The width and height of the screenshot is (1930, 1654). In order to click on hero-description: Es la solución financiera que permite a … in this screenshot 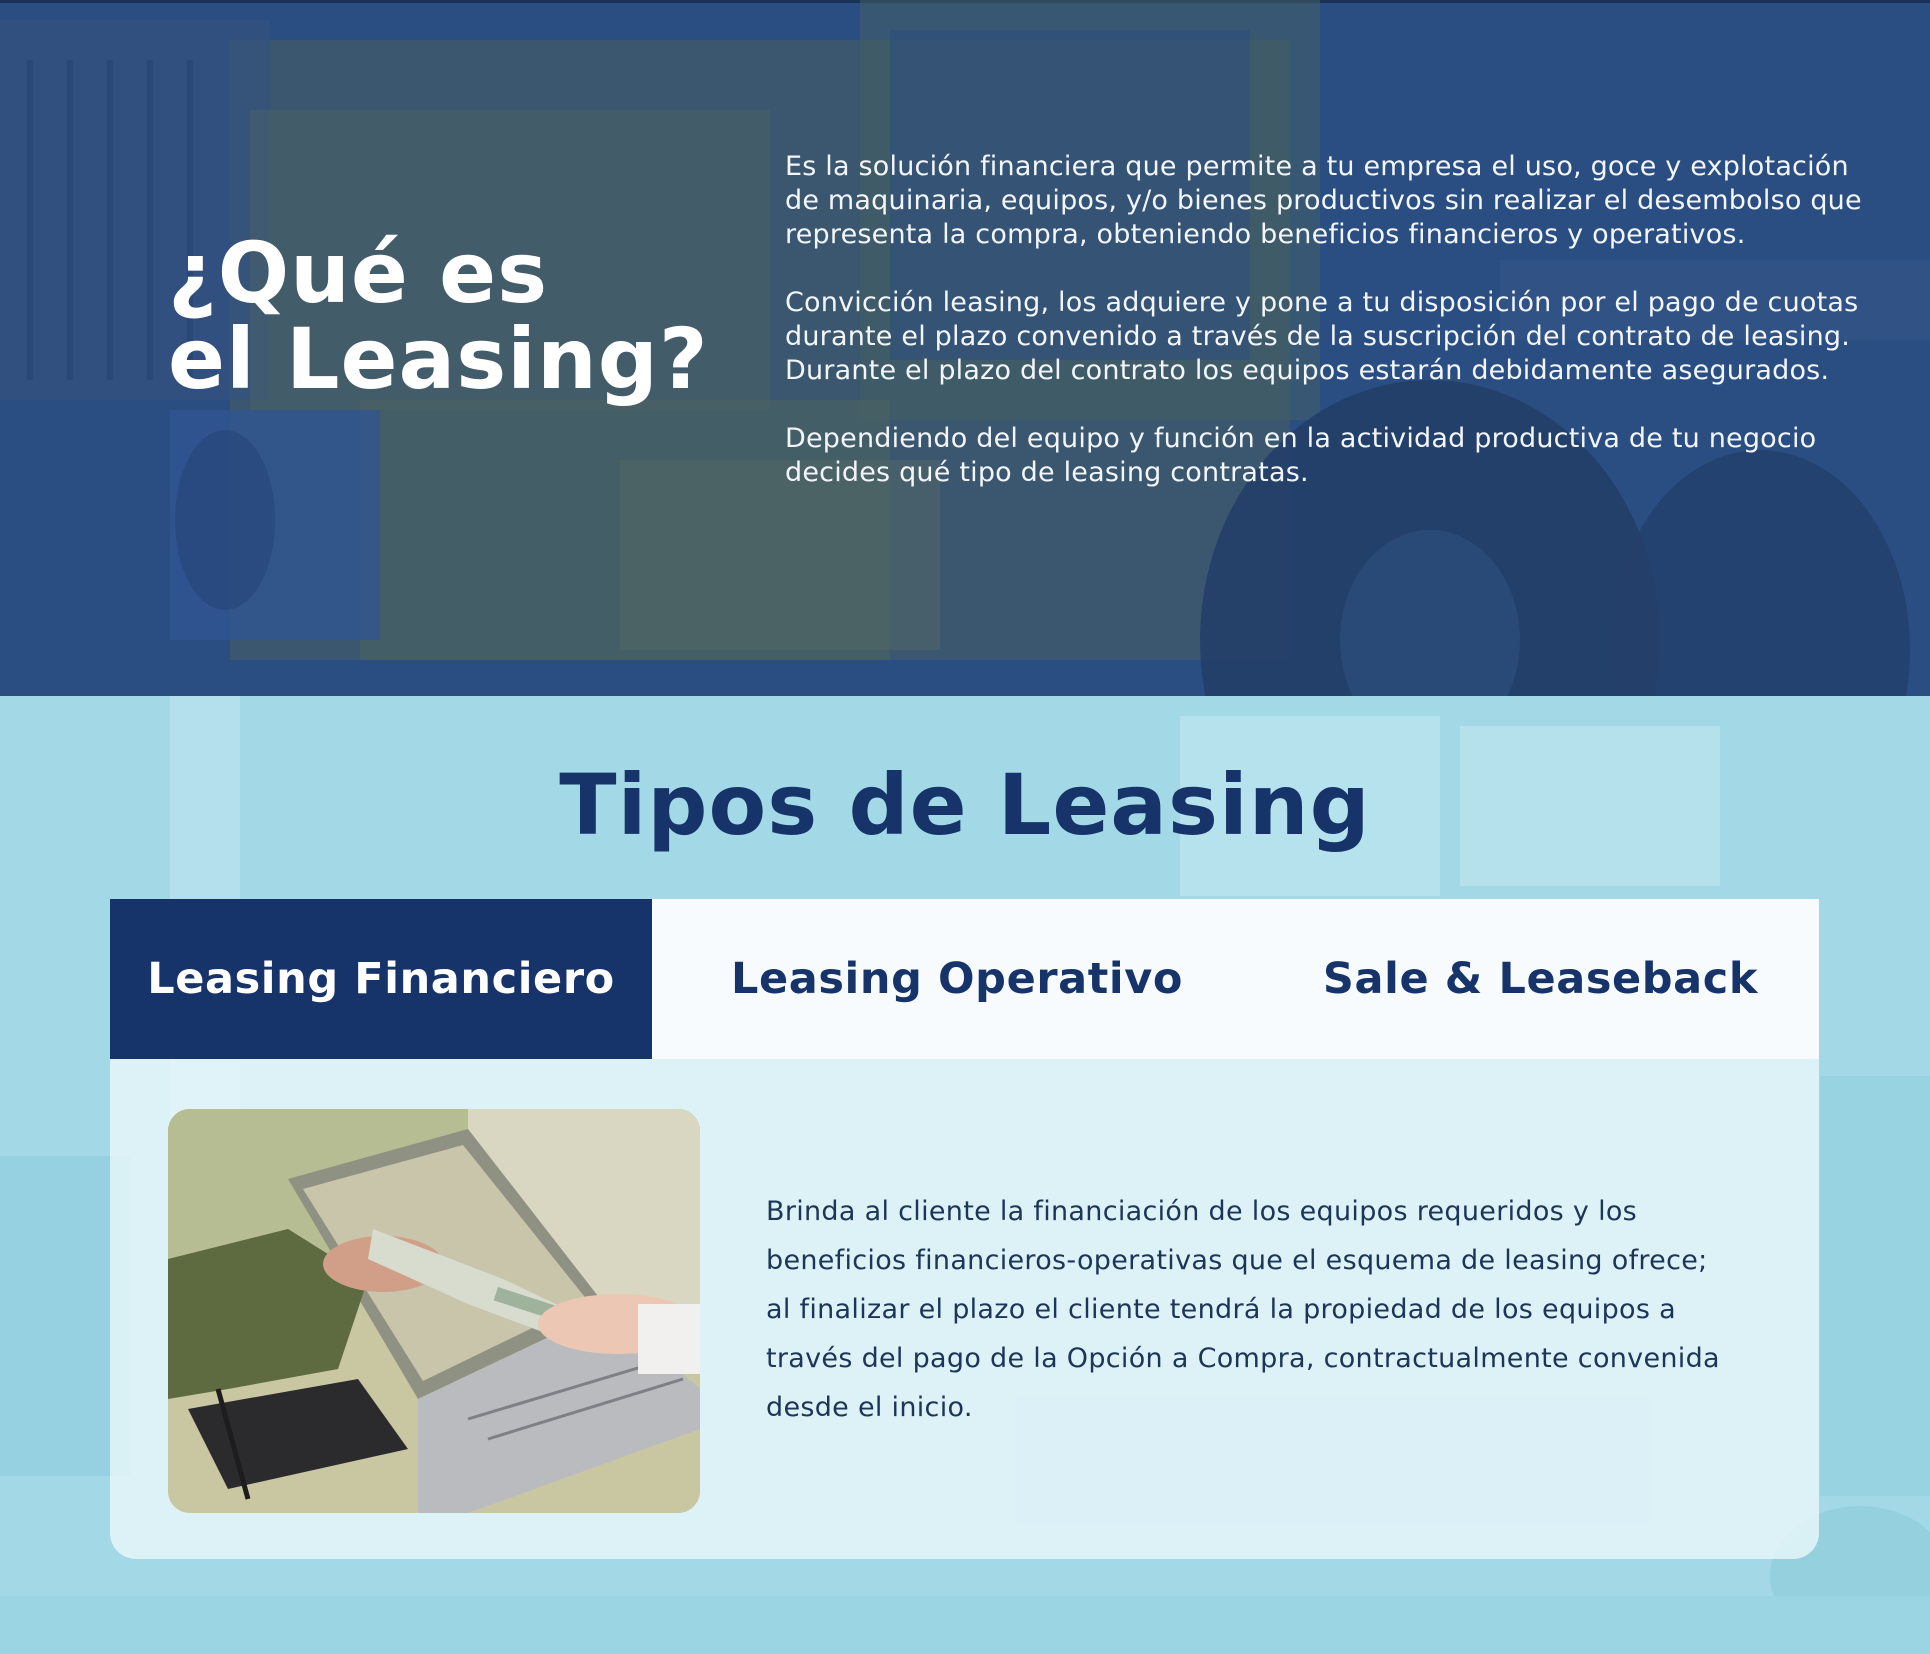, I will do `click(1325, 337)`.